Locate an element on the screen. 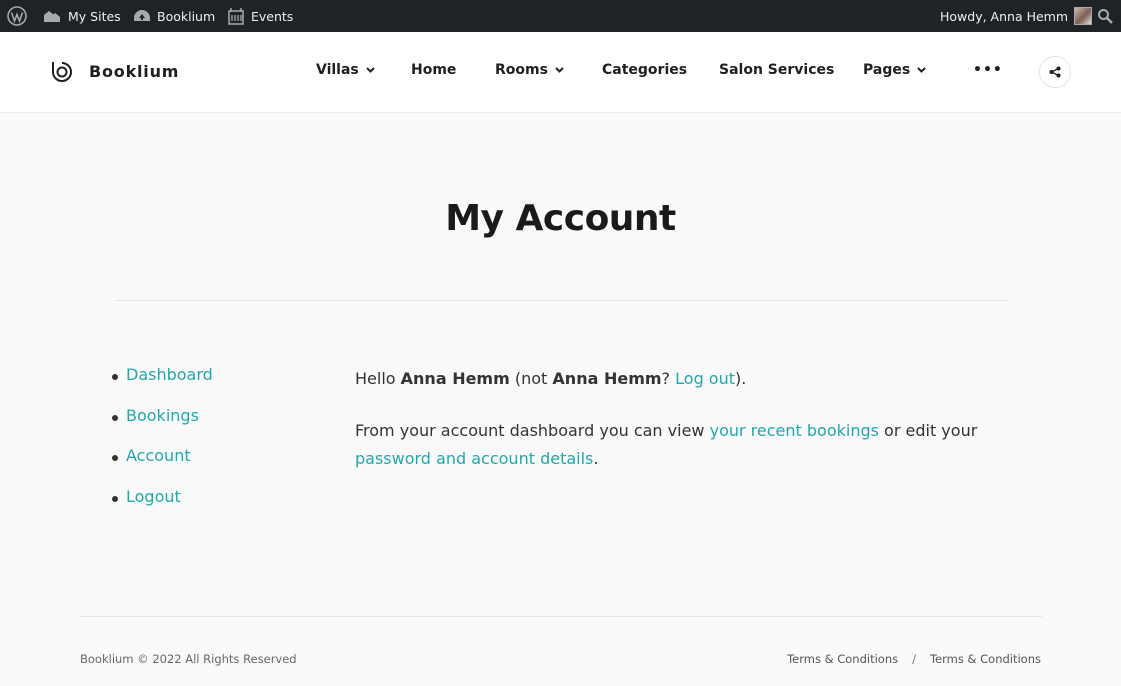 The width and height of the screenshot is (1121, 686). account-navigation: Dashboard Bookings Account Logout is located at coordinates (162, 446).